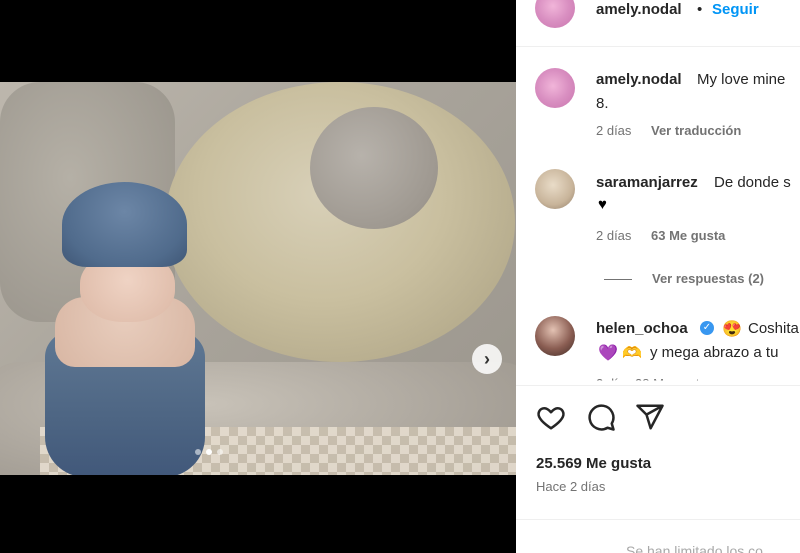 Image resolution: width=800 pixels, height=553 pixels. I want to click on purple-heart-emoji: 💜, so click(608, 353).